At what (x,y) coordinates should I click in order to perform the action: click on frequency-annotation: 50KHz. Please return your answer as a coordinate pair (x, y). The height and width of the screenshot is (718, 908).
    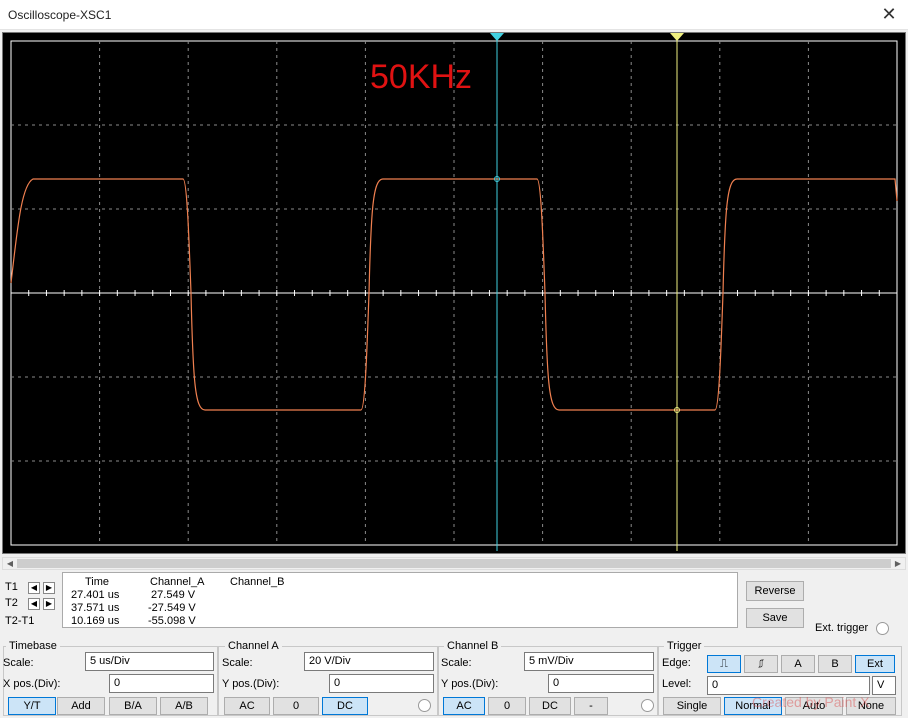
    Looking at the image, I should click on (421, 77).